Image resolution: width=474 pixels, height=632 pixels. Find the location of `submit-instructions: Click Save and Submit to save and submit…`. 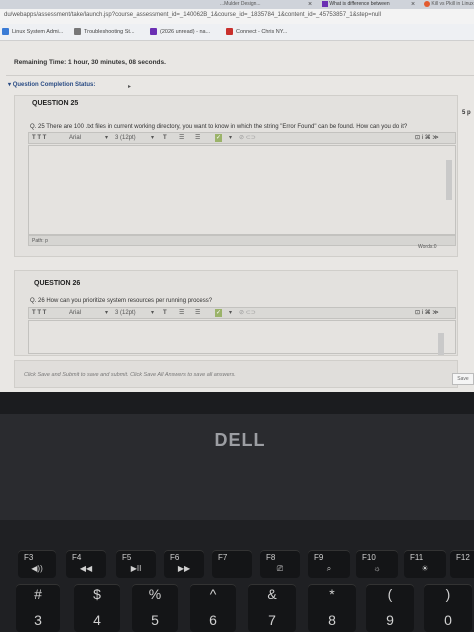

submit-instructions: Click Save and Submit to save and submit… is located at coordinates (130, 375).